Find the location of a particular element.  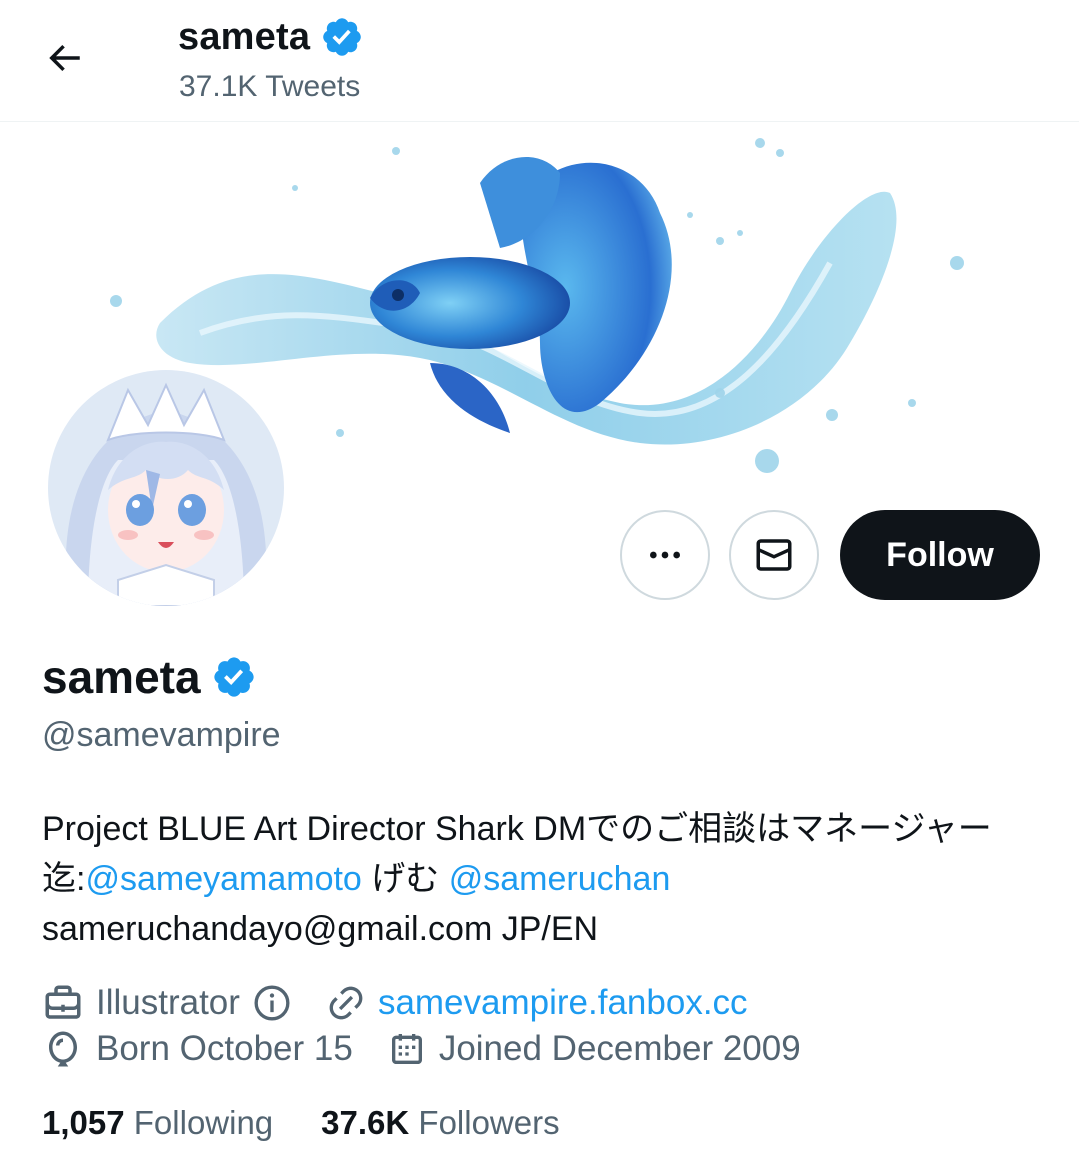

profession-item: Illustrator is located at coordinates (167, 1003).